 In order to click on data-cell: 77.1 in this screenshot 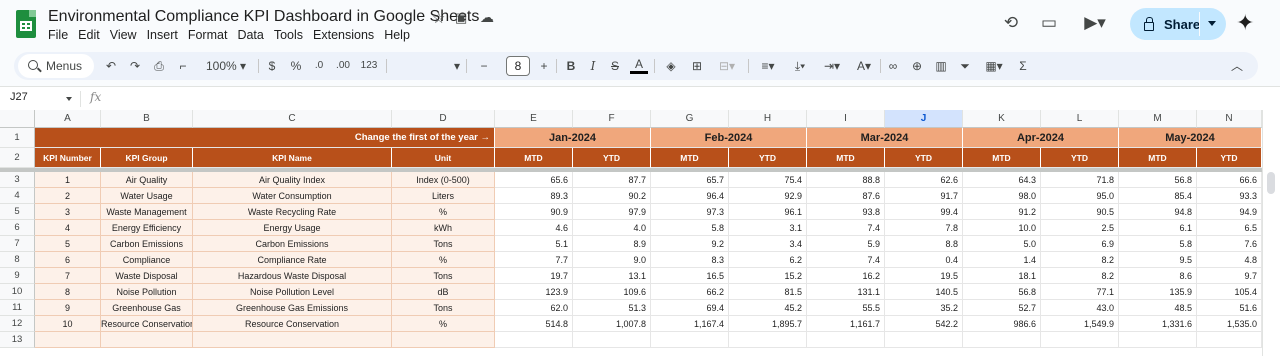, I will do `click(1080, 292)`.